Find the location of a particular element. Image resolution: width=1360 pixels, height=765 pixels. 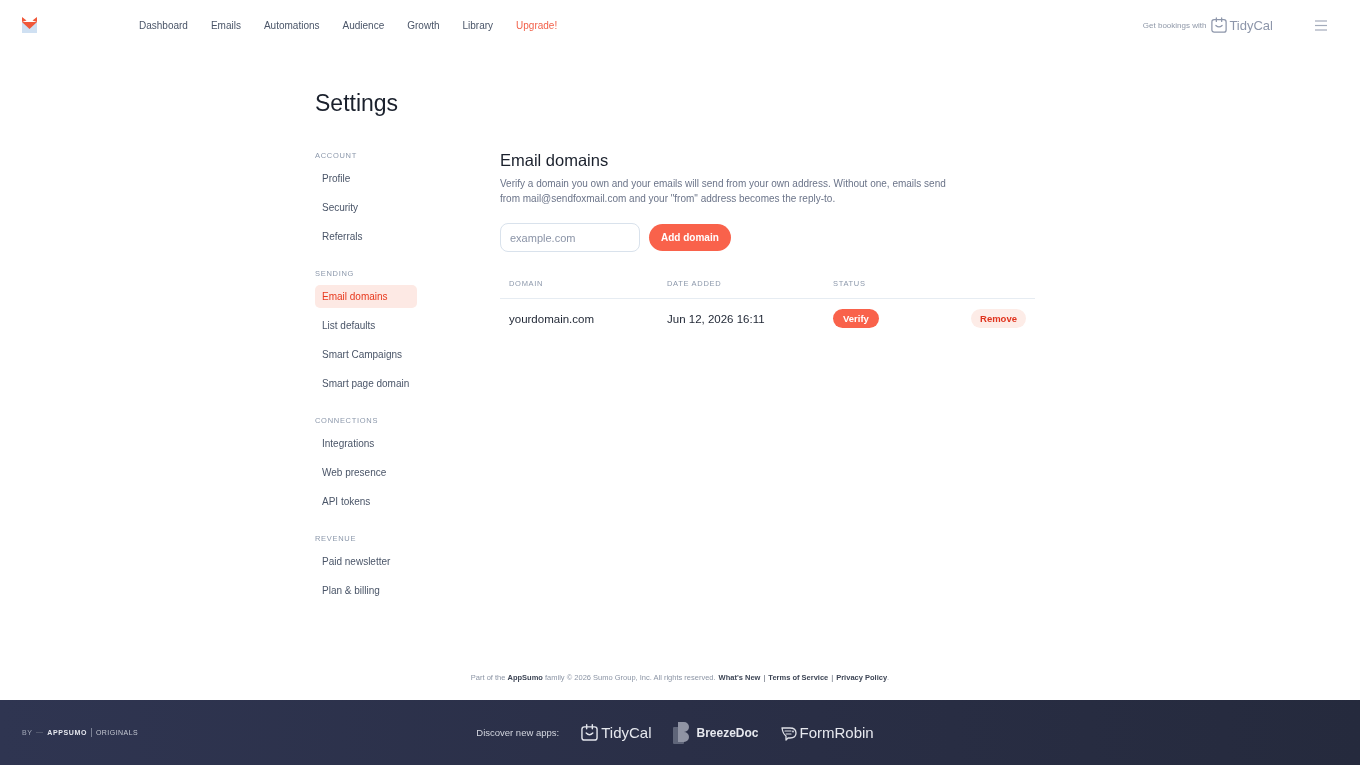

section-title: Email domains is located at coordinates (554, 160).